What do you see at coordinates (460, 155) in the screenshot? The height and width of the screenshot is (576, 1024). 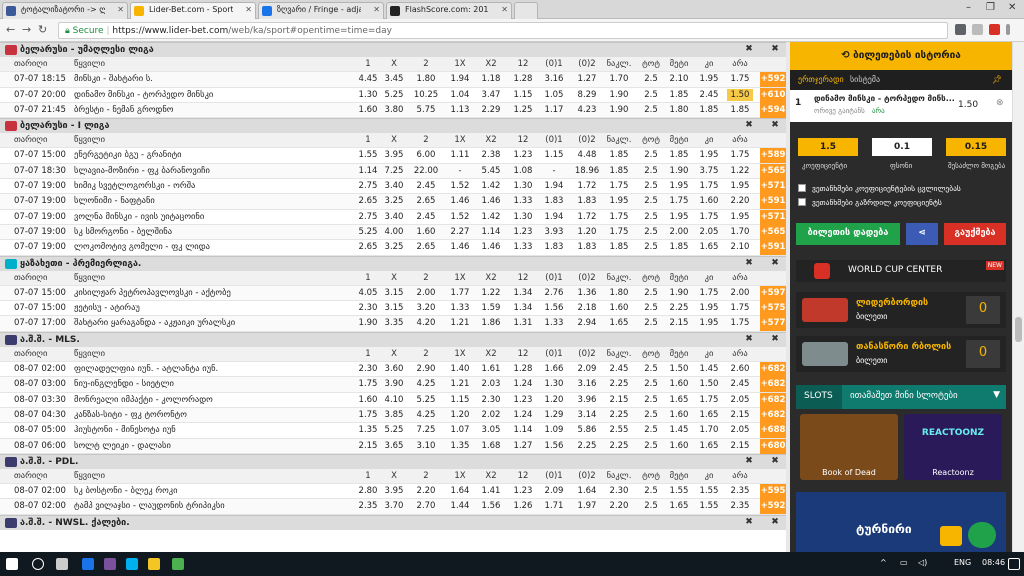 I see `odd-button: 1.11` at bounding box center [460, 155].